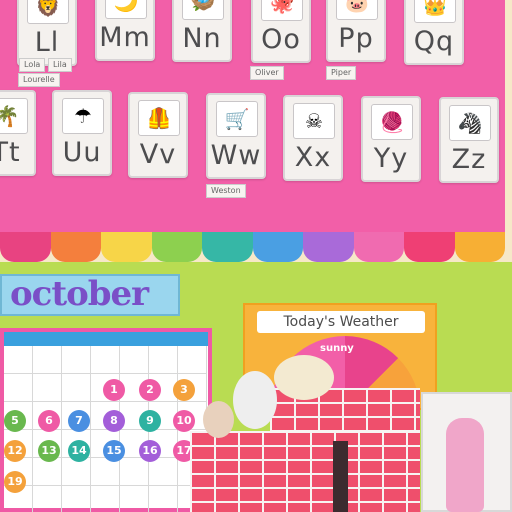  I want to click on alphabet-card-ll: 🦁 Ll, so click(47, 33).